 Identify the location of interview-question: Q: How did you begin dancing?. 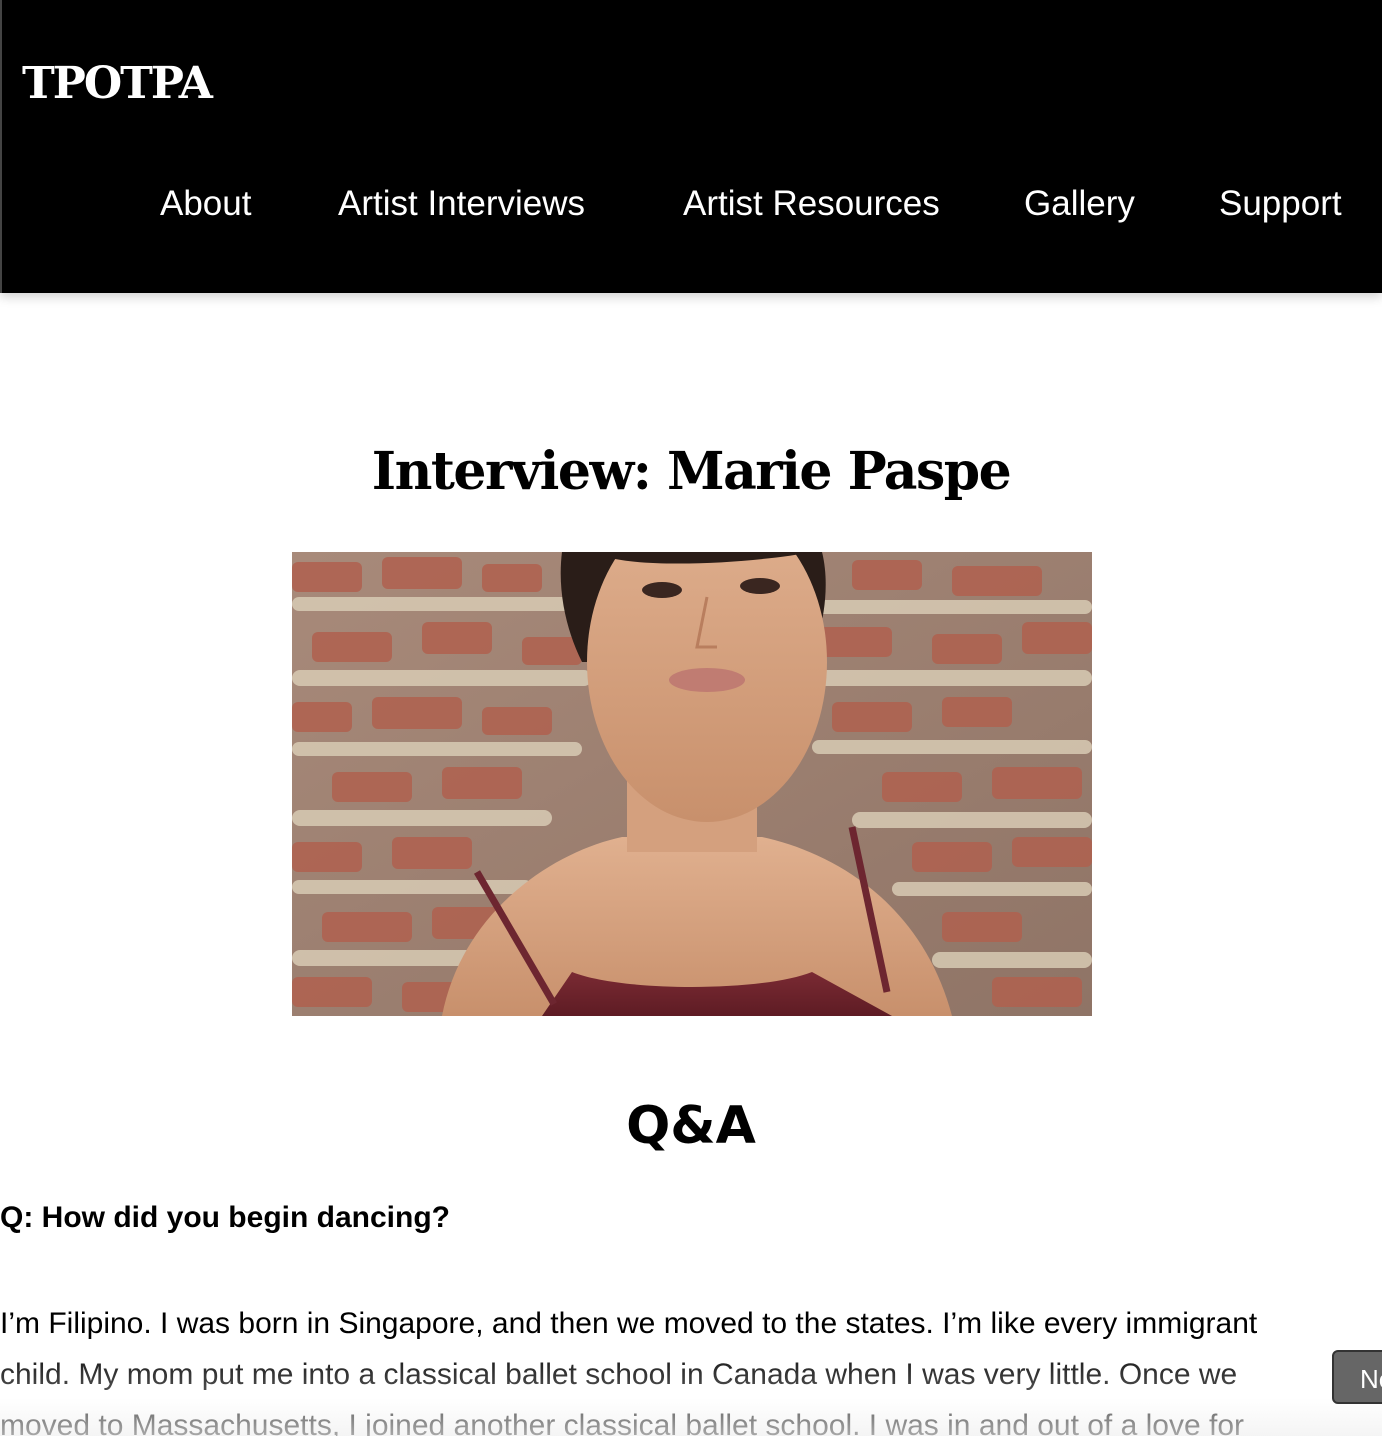
(225, 1217).